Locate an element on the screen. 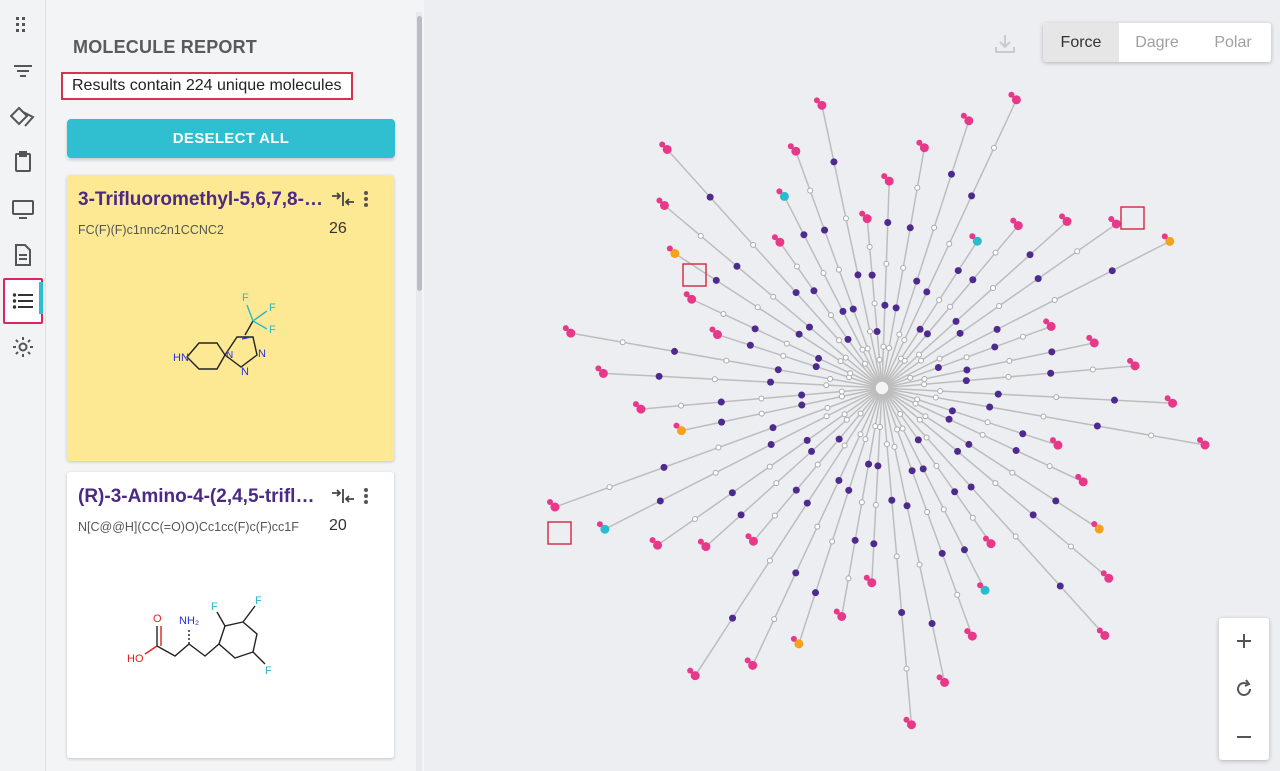  layout-toggle: Force Dagre Polar is located at coordinates (1157, 42).